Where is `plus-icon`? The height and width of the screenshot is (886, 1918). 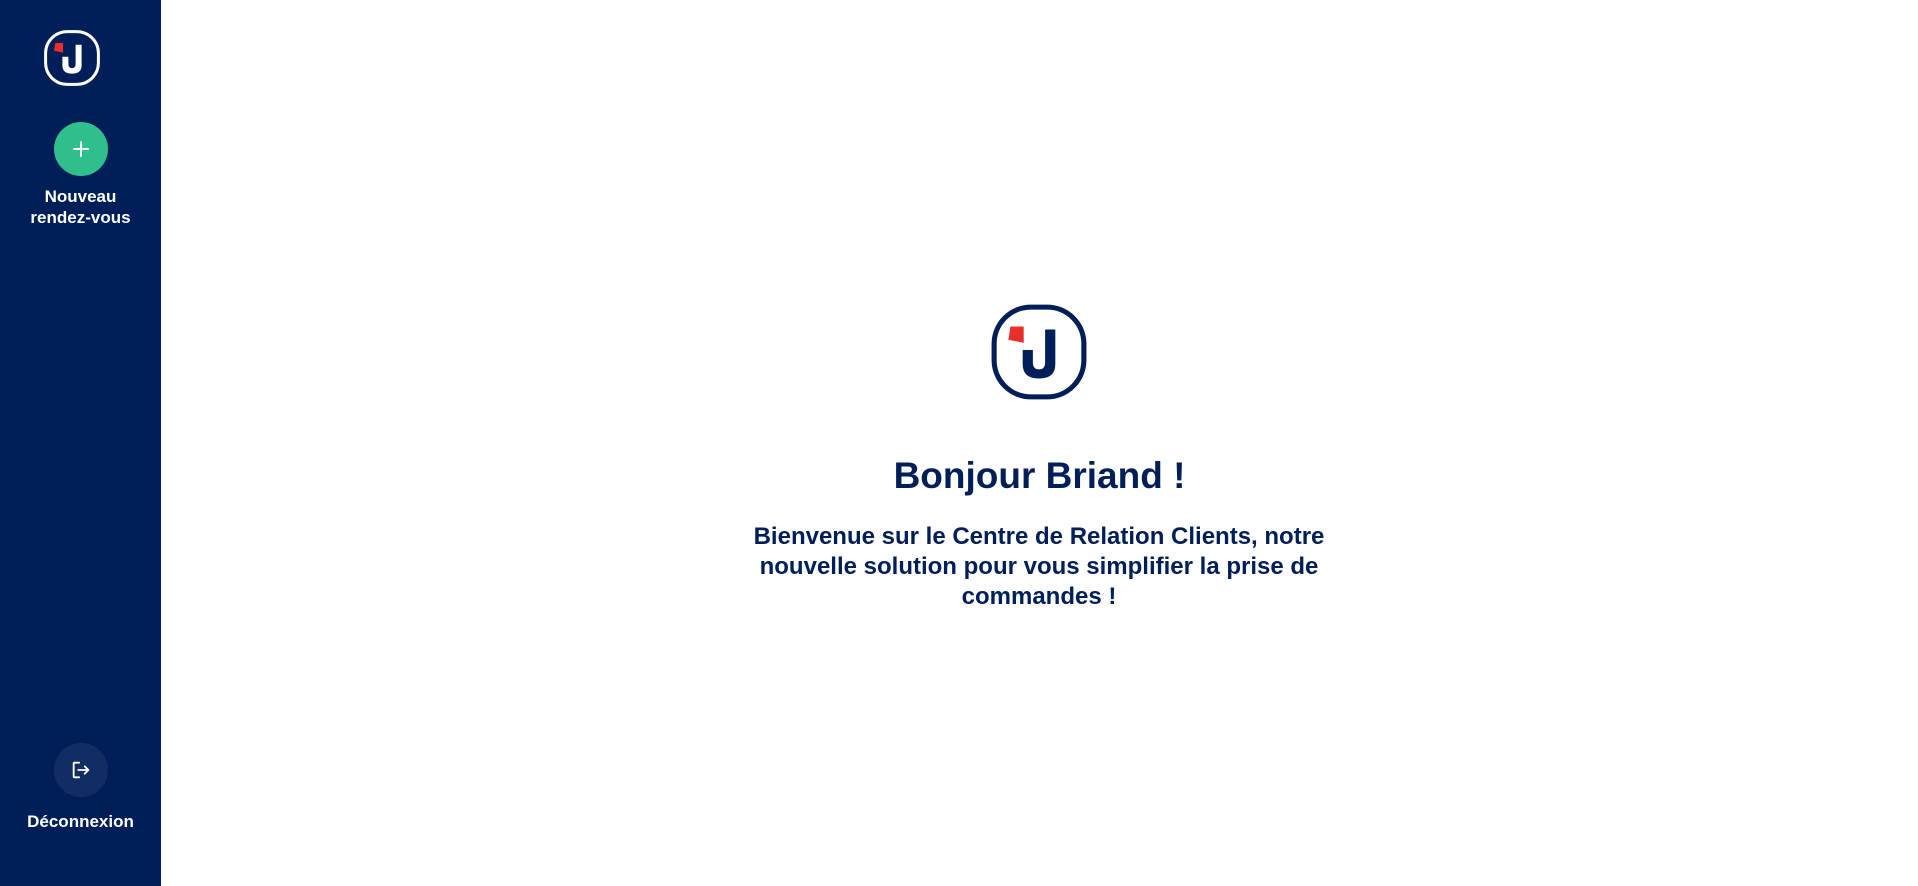
plus-icon is located at coordinates (80, 149).